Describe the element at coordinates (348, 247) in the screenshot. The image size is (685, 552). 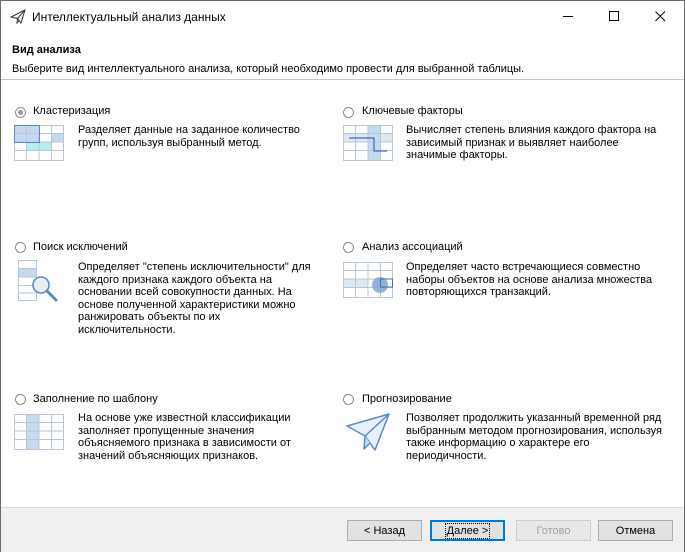
I see `radio-association-analysis` at that location.